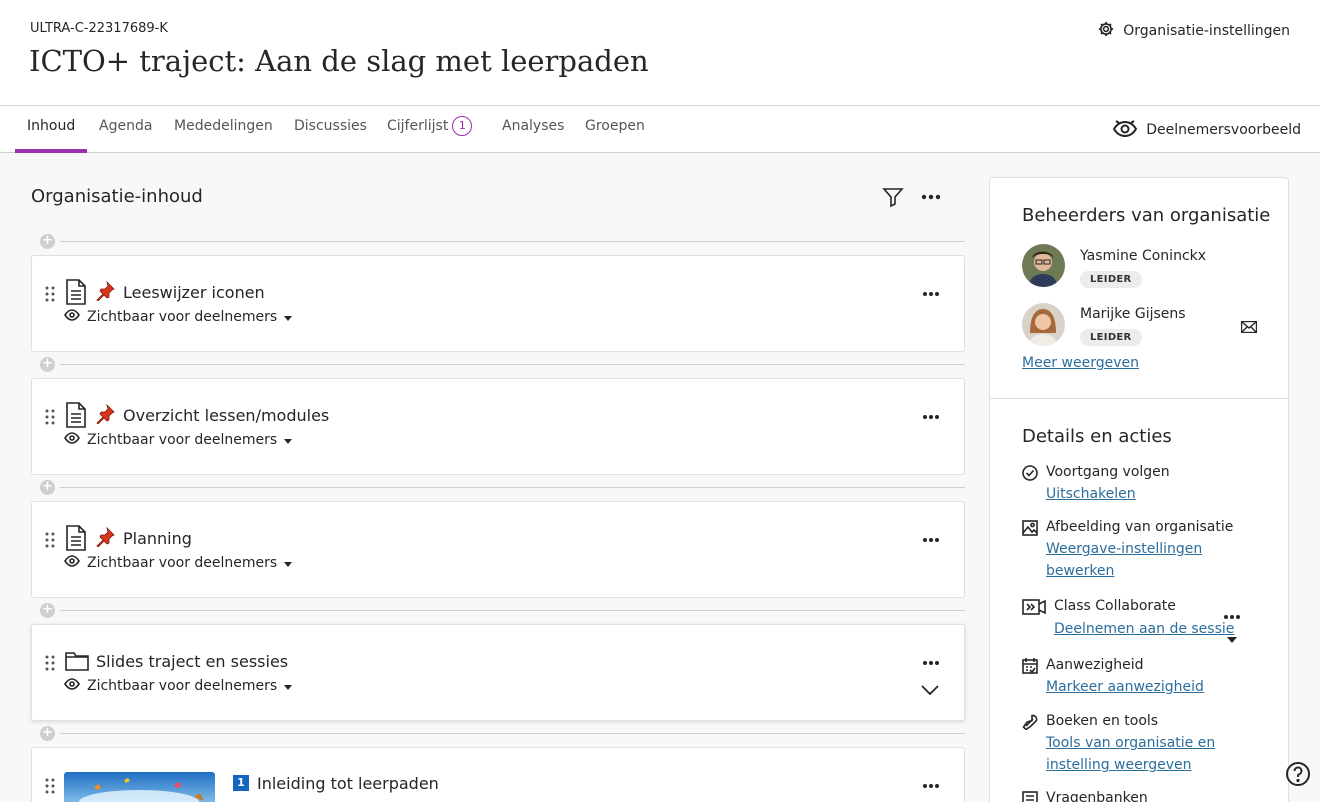  Describe the element at coordinates (1111, 337) in the screenshot. I see `role-badge: LEIDER` at that location.